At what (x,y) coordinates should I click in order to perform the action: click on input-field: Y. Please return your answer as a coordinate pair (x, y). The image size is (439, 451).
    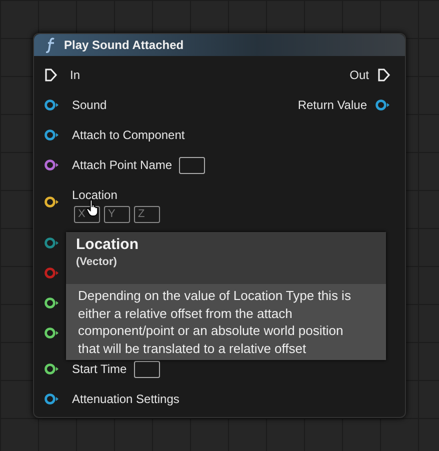
    Looking at the image, I should click on (117, 214).